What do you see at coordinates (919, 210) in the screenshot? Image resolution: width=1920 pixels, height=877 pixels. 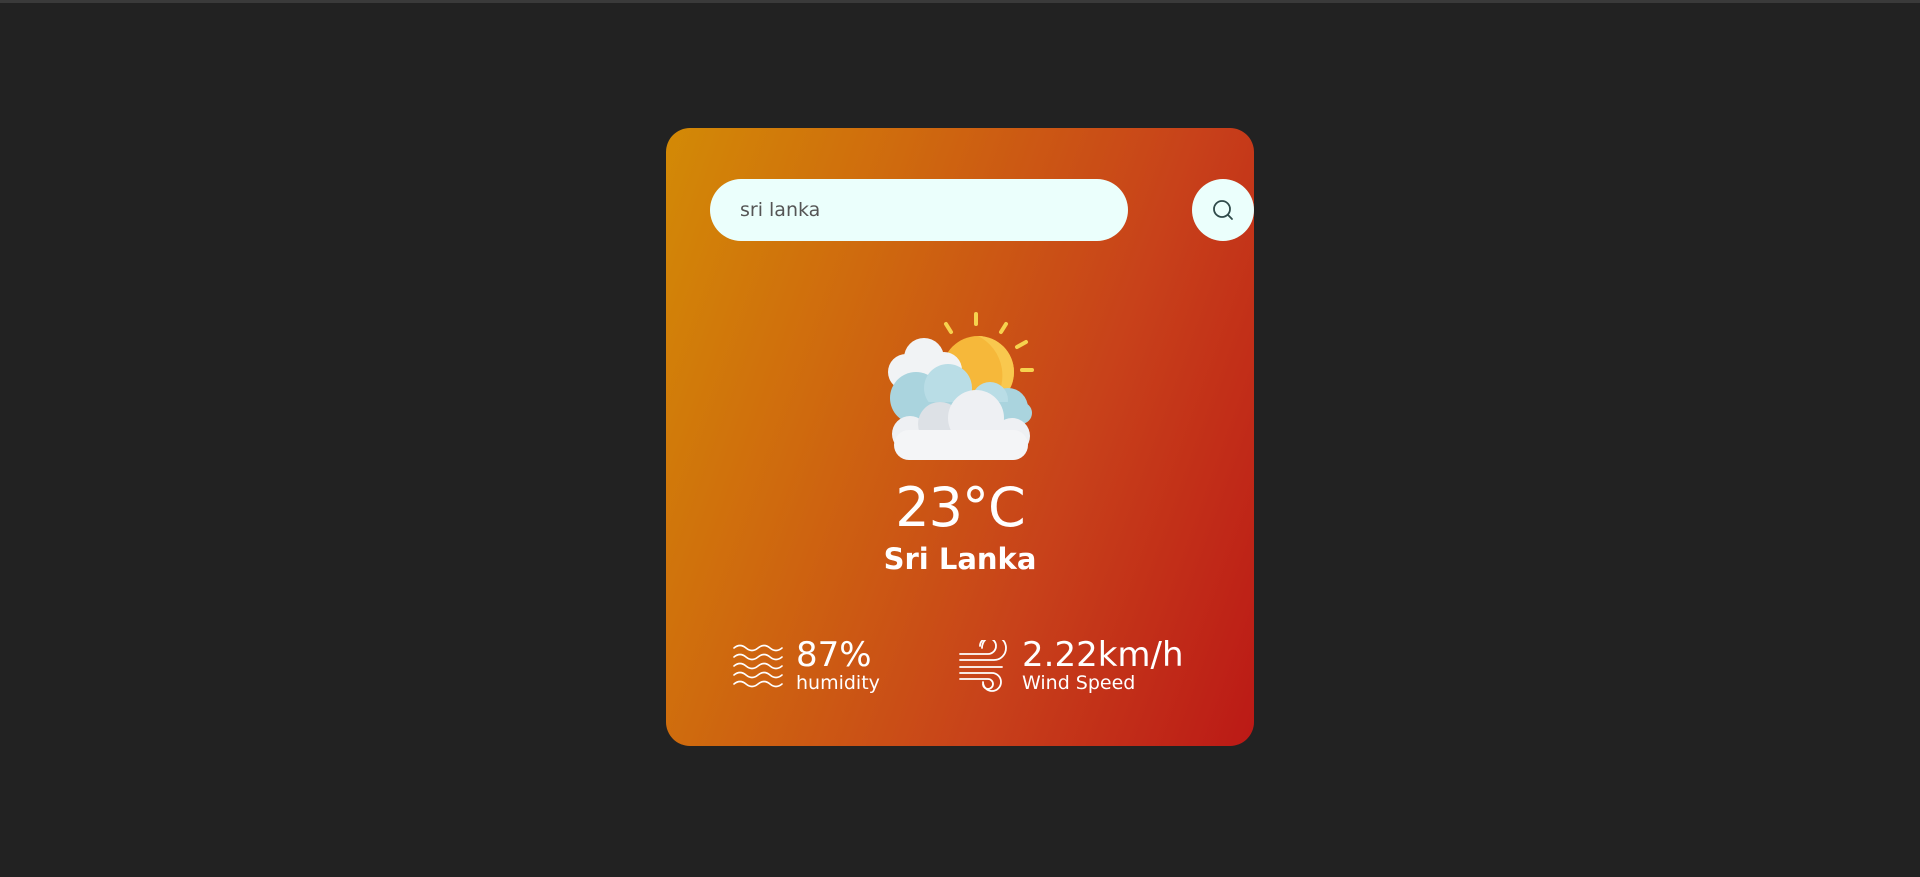 I see `search-input` at bounding box center [919, 210].